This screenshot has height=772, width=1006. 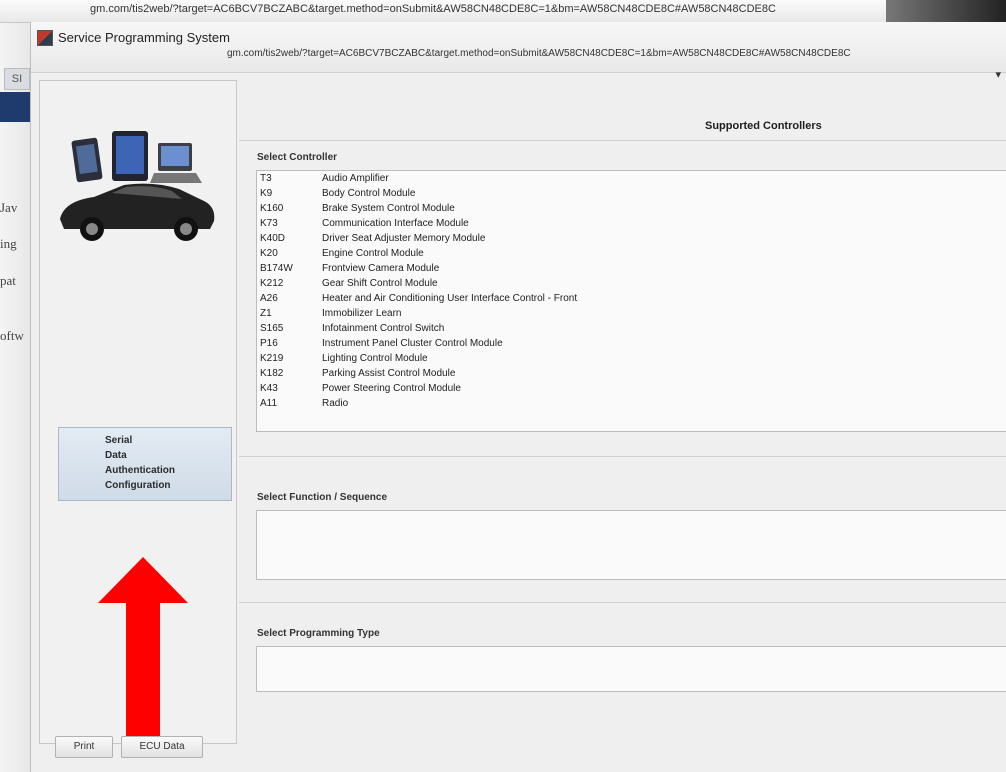 What do you see at coordinates (395, 223) in the screenshot?
I see `controller-name: Communication Interface Module` at bounding box center [395, 223].